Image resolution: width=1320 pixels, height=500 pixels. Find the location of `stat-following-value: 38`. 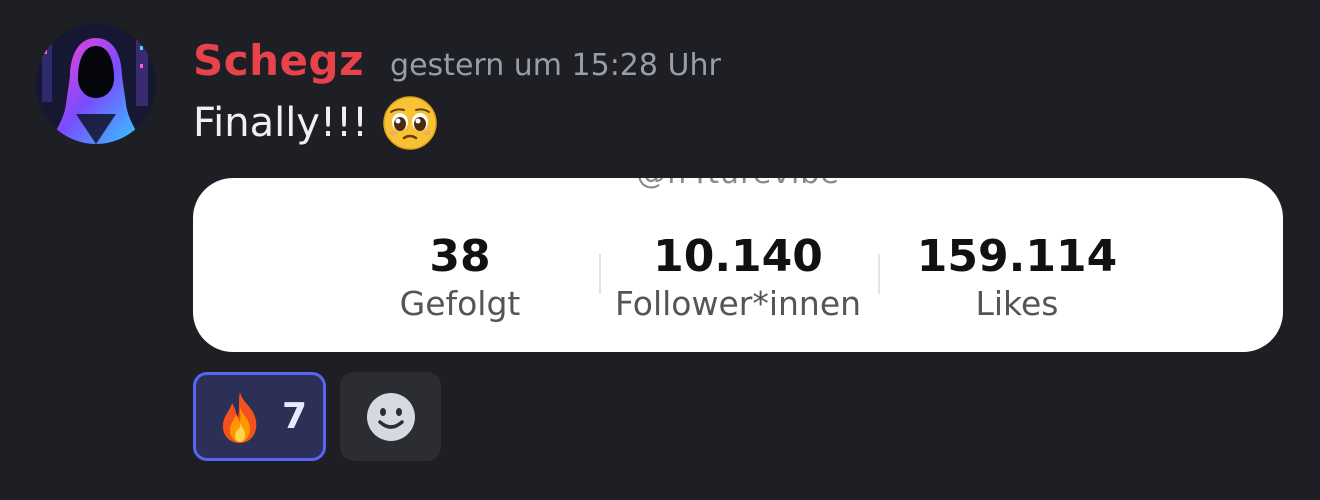

stat-following-value: 38 is located at coordinates (460, 256).